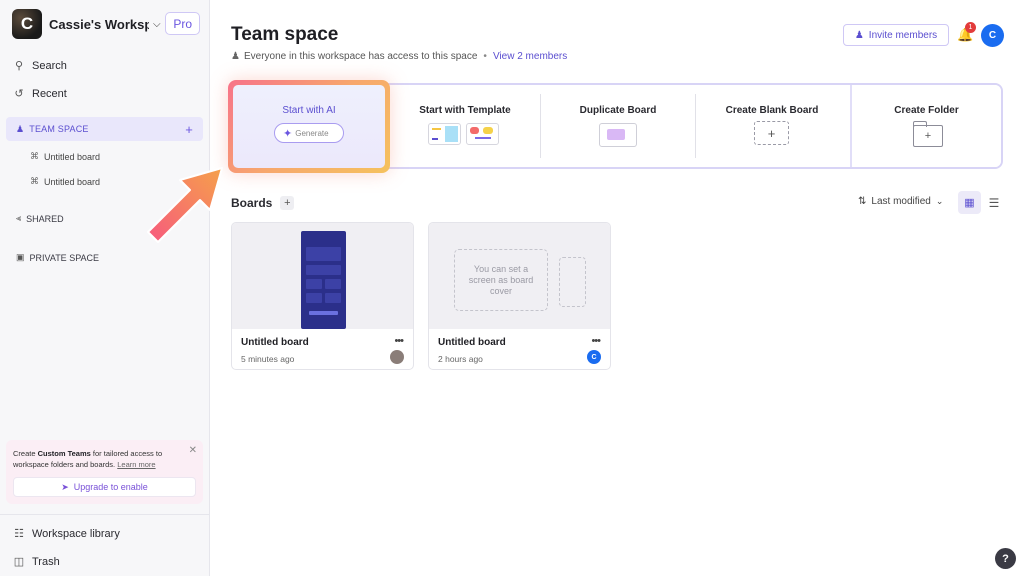 Image resolution: width=1024 pixels, height=576 pixels. I want to click on plus-icon: +, so click(771, 133).